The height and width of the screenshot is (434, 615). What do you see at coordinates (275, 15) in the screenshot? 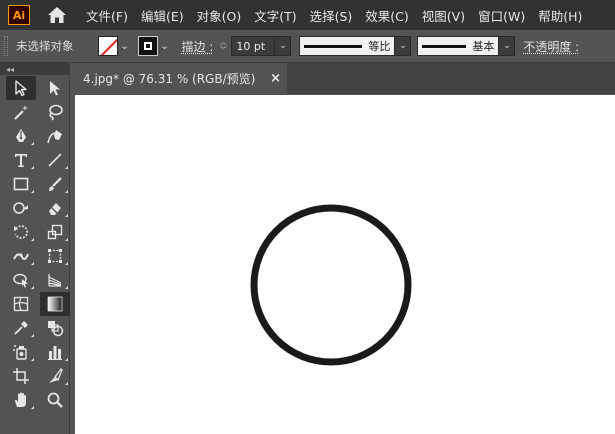
I see `menu-type: 文字(T)` at bounding box center [275, 15].